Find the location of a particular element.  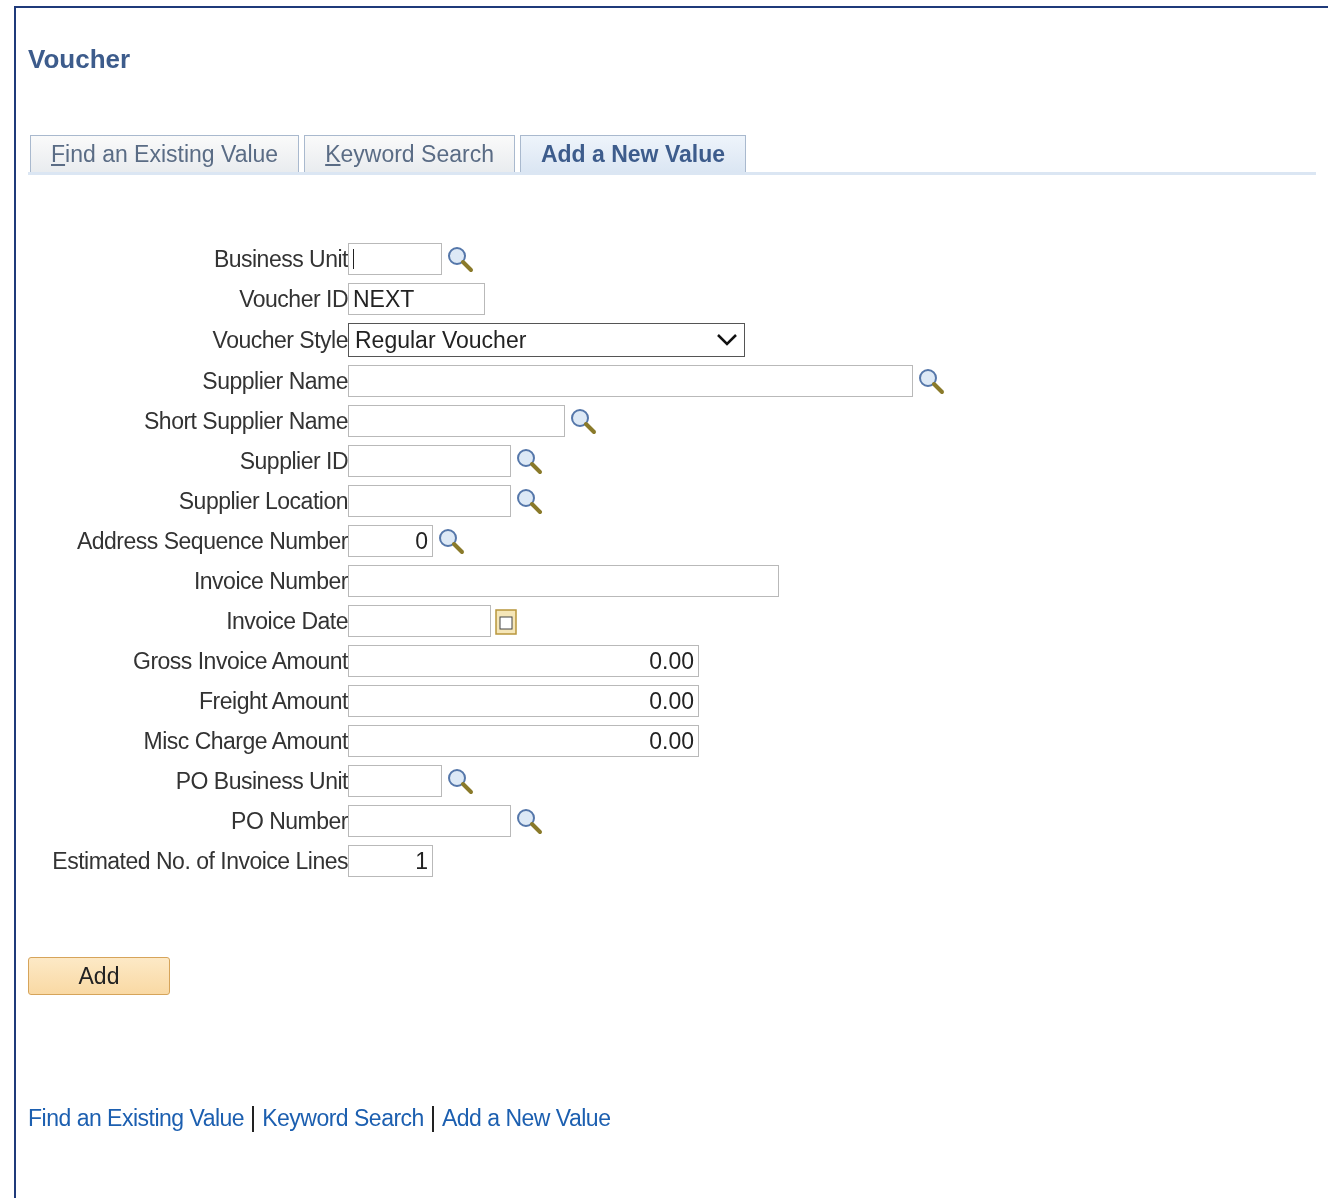

field-label: Invoice Date is located at coordinates (287, 621).